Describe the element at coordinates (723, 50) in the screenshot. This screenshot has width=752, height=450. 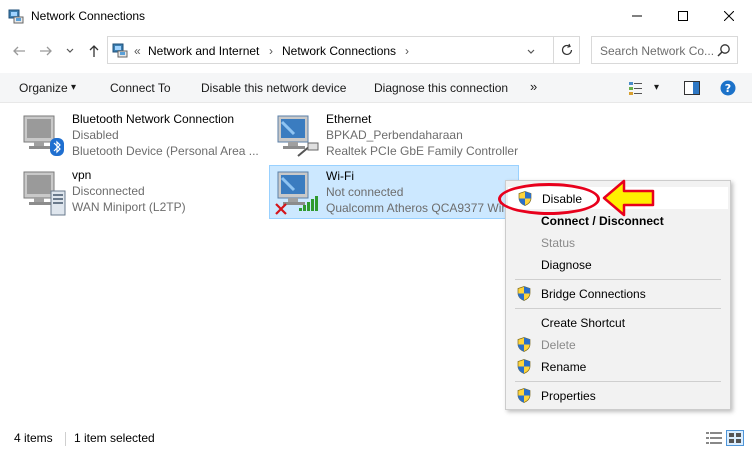
I see `search-icon` at that location.